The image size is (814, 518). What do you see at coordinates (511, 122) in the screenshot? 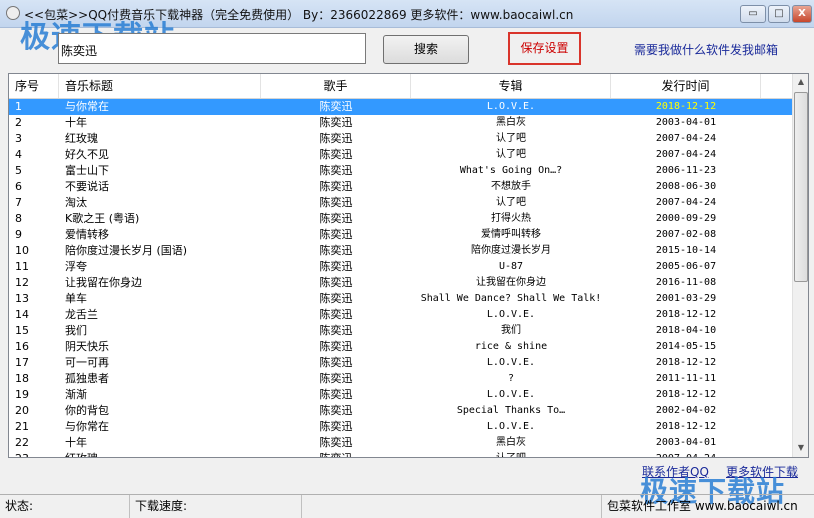
I see `cell-album: 黑白灰` at bounding box center [511, 122].